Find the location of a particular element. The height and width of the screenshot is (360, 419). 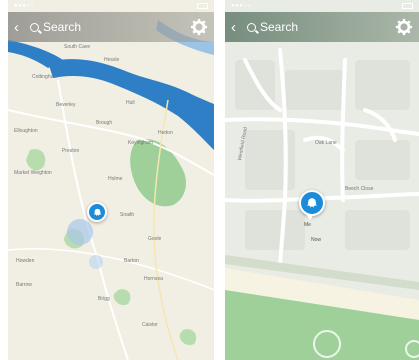

street-label: Beech Close is located at coordinates (359, 189).